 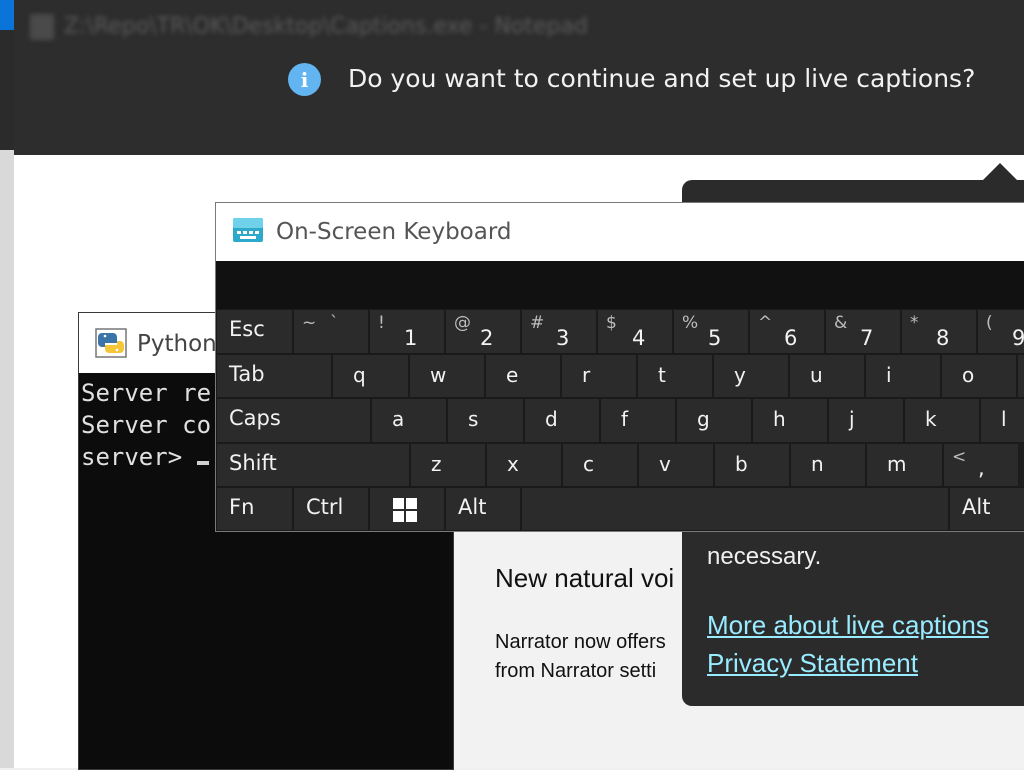 I want to click on narrator-description: Narrator now offers from Narrator setti, so click(x=580, y=656).